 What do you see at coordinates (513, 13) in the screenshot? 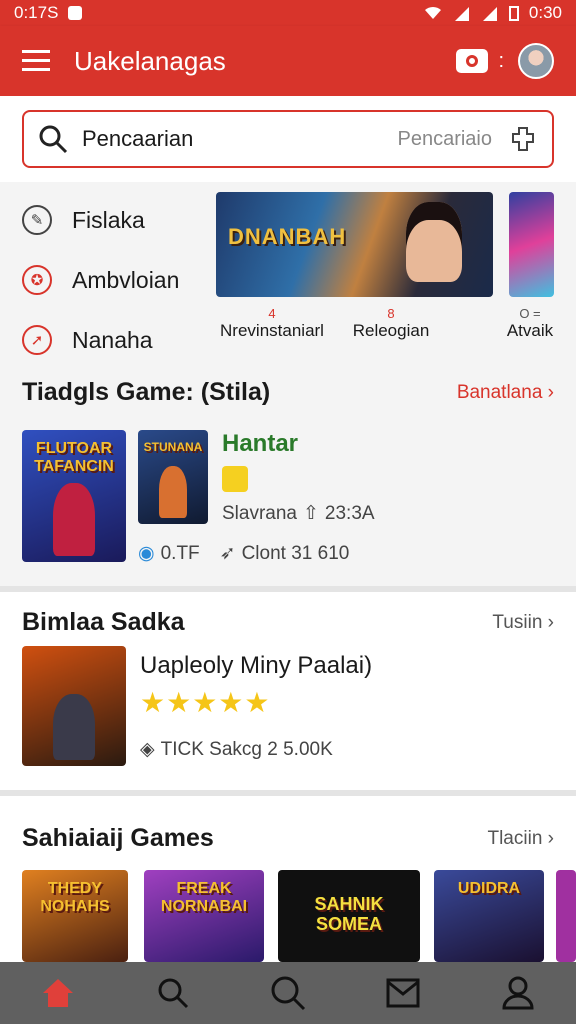
I see `battery-icon` at bounding box center [513, 13].